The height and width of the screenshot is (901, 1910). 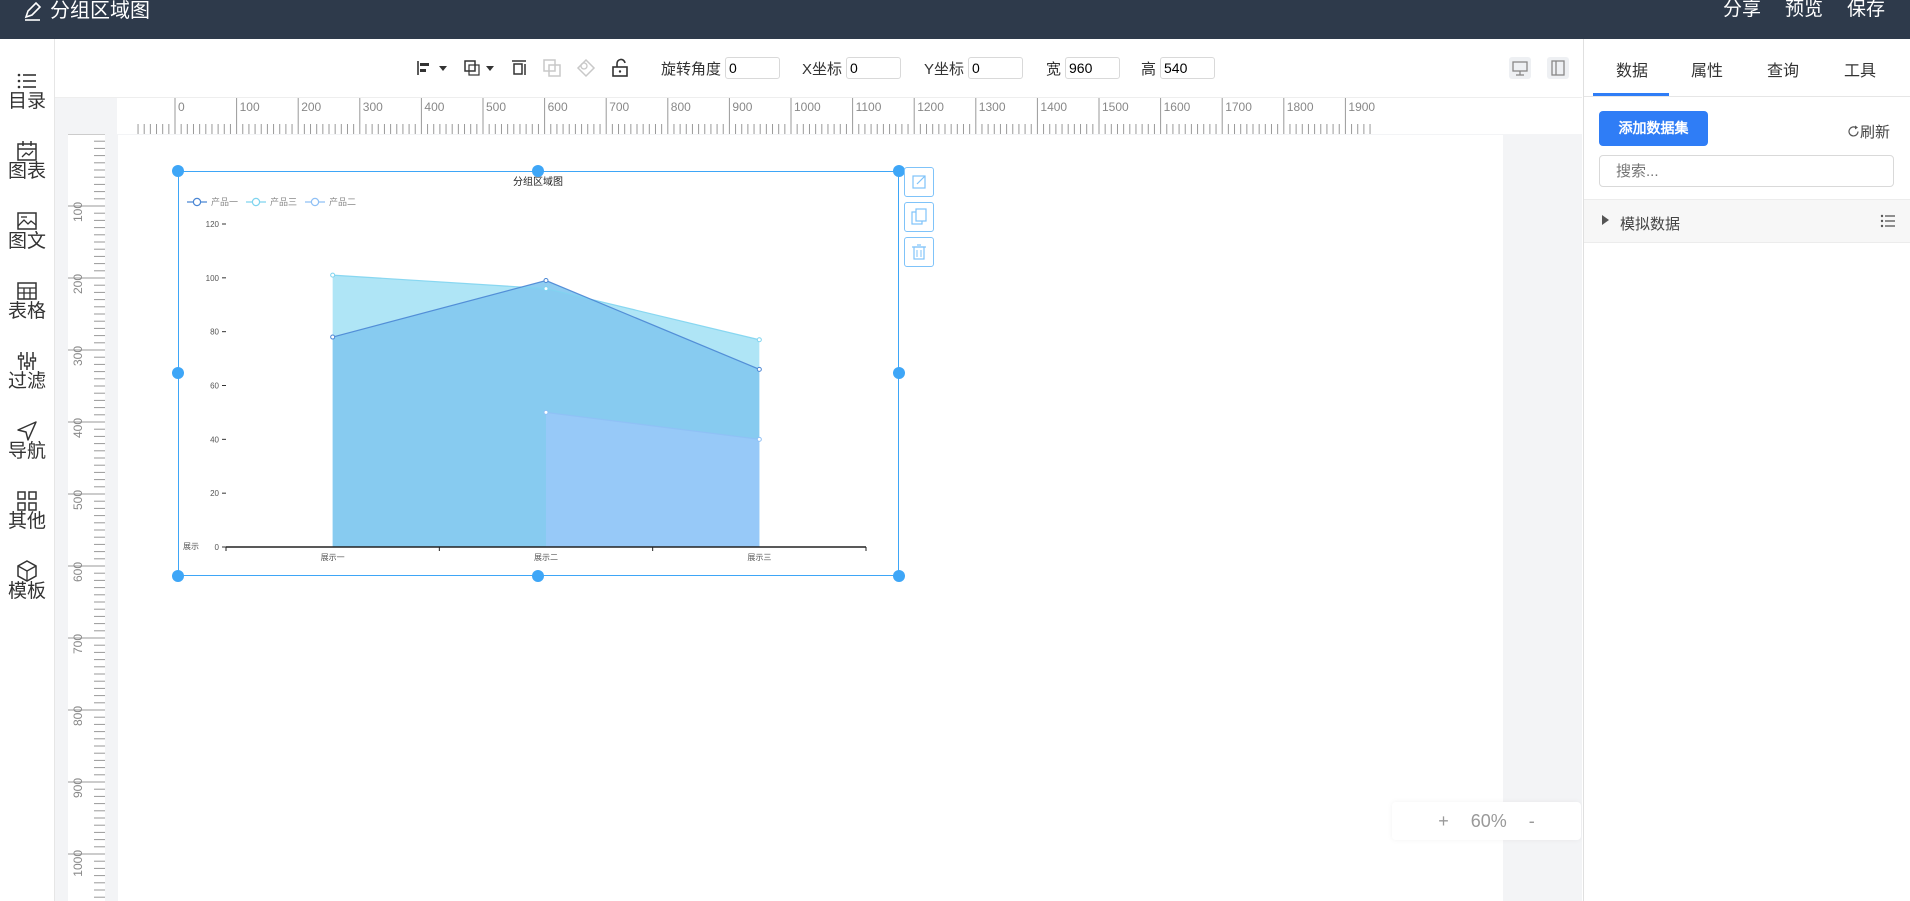 I want to click on sidebar-item-table: 表格, so click(x=27, y=311).